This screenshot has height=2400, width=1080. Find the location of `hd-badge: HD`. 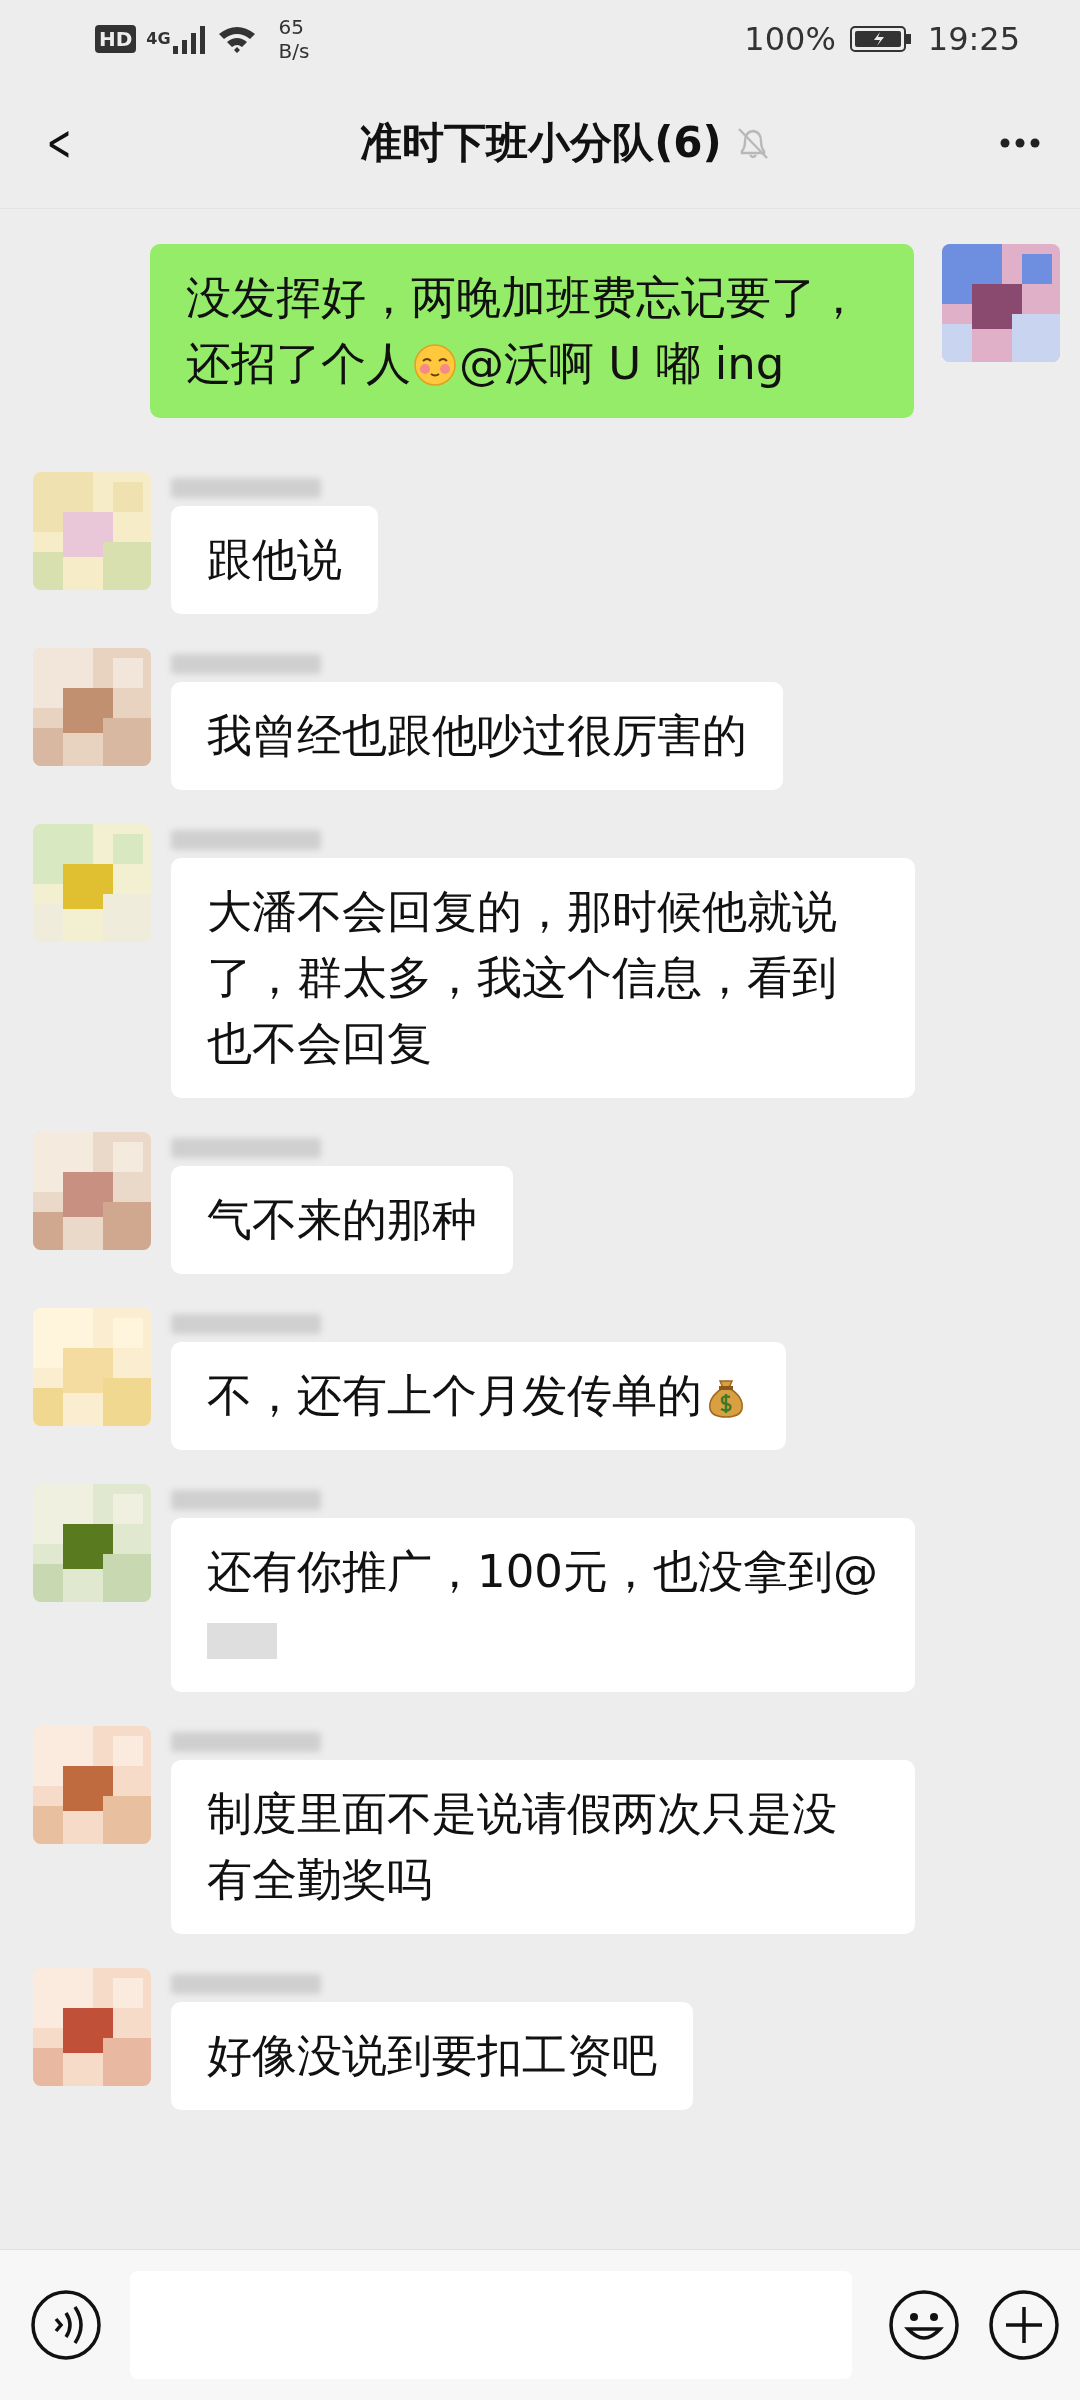

hd-badge: HD is located at coordinates (116, 39).